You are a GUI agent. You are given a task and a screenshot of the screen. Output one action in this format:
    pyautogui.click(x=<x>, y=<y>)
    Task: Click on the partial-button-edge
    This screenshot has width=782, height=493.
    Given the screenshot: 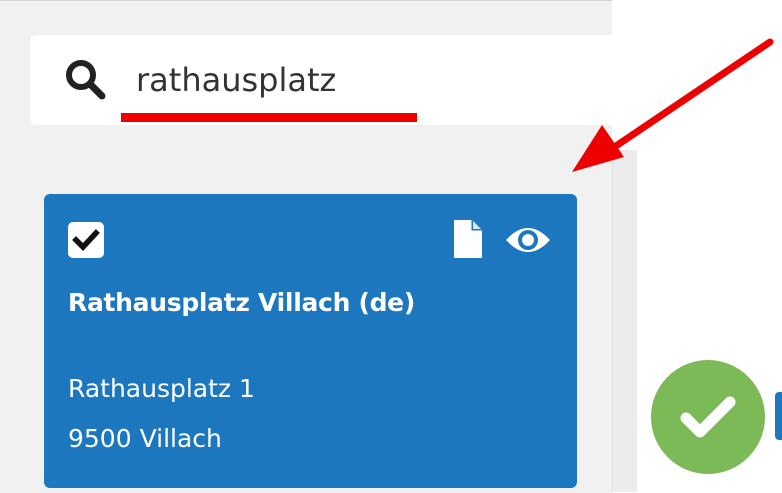 What is the action you would take?
    pyautogui.click(x=778, y=416)
    